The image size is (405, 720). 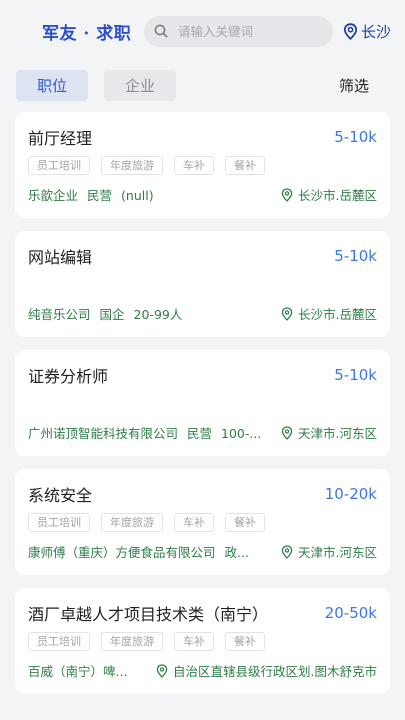 I want to click on search-input, so click(x=250, y=31).